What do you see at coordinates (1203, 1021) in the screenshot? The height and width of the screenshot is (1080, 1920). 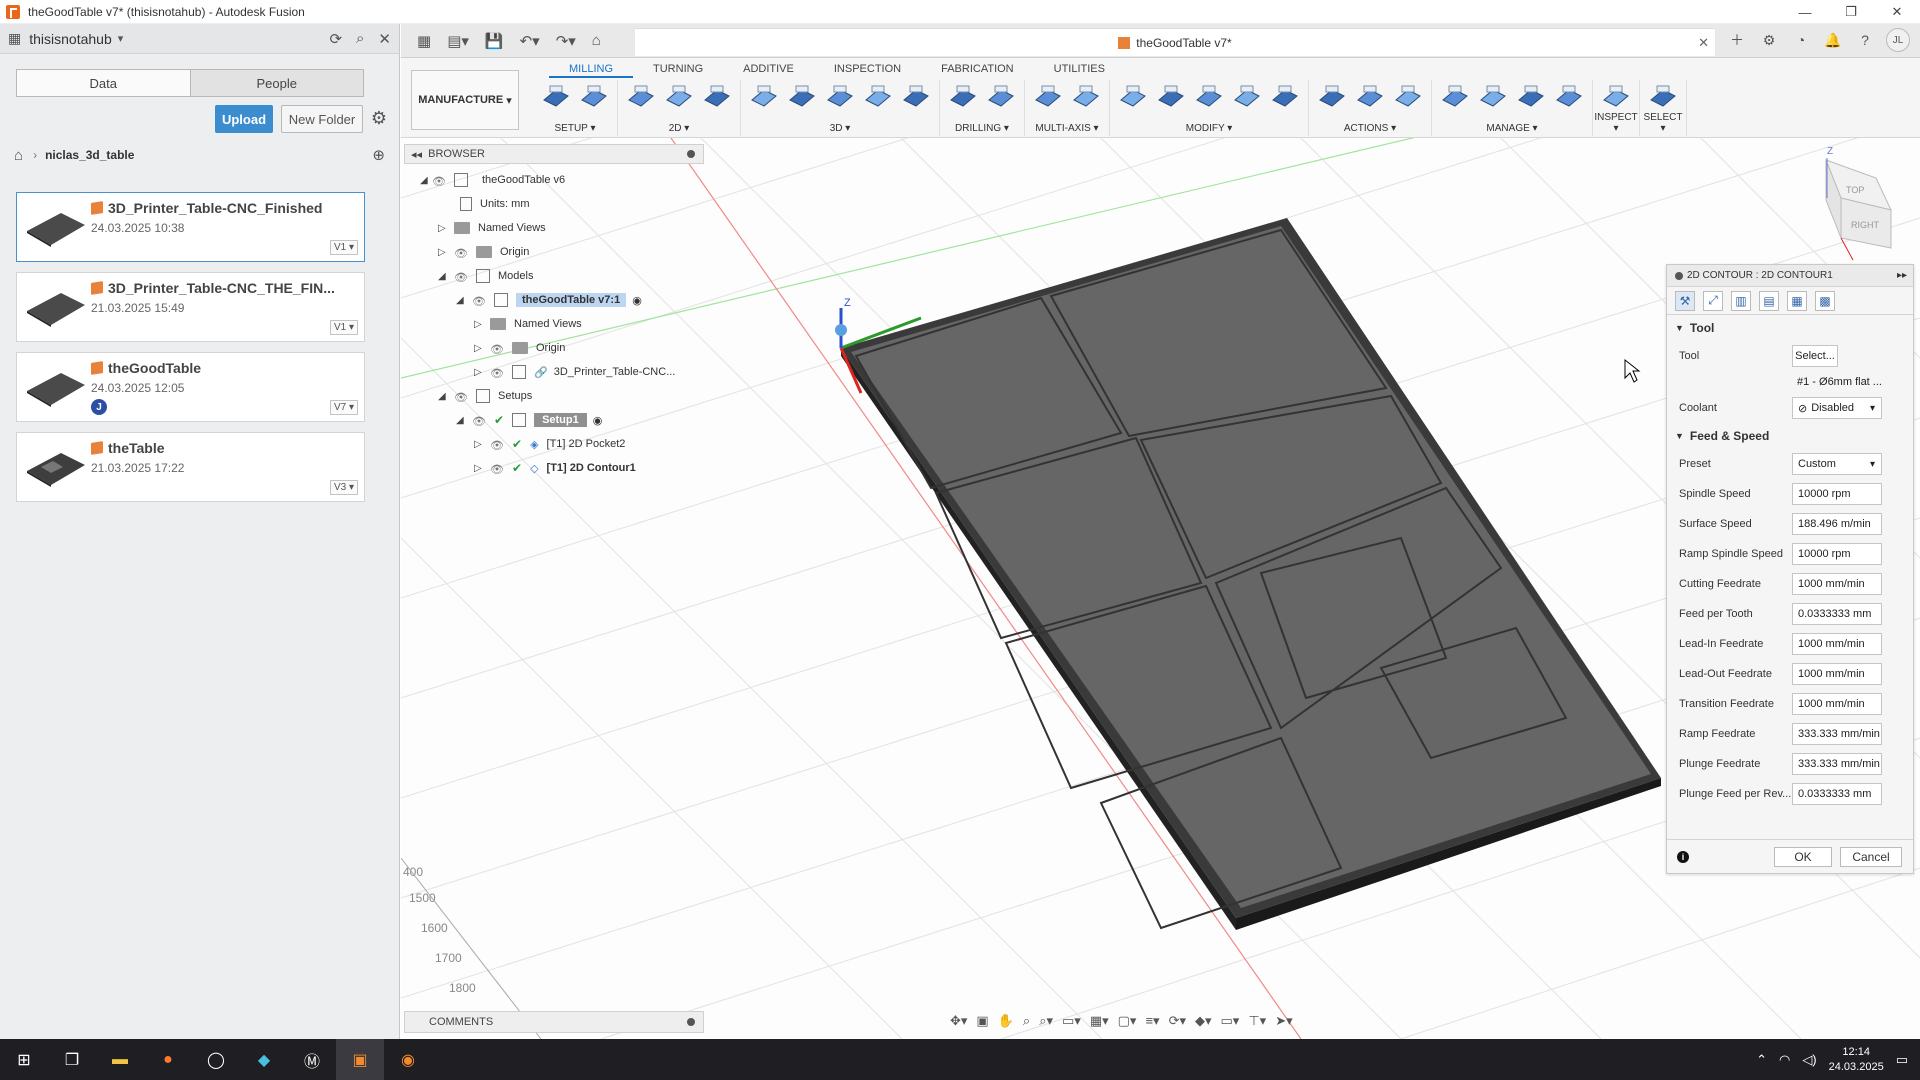 I see `effects-icon: ◆▾` at bounding box center [1203, 1021].